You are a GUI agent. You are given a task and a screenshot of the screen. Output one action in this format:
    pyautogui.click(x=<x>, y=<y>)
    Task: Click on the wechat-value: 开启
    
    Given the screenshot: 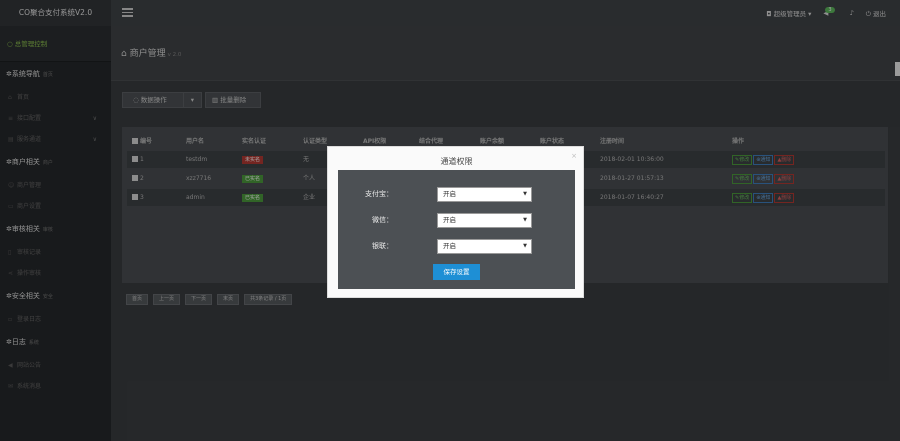 What is the action you would take?
    pyautogui.click(x=449, y=220)
    